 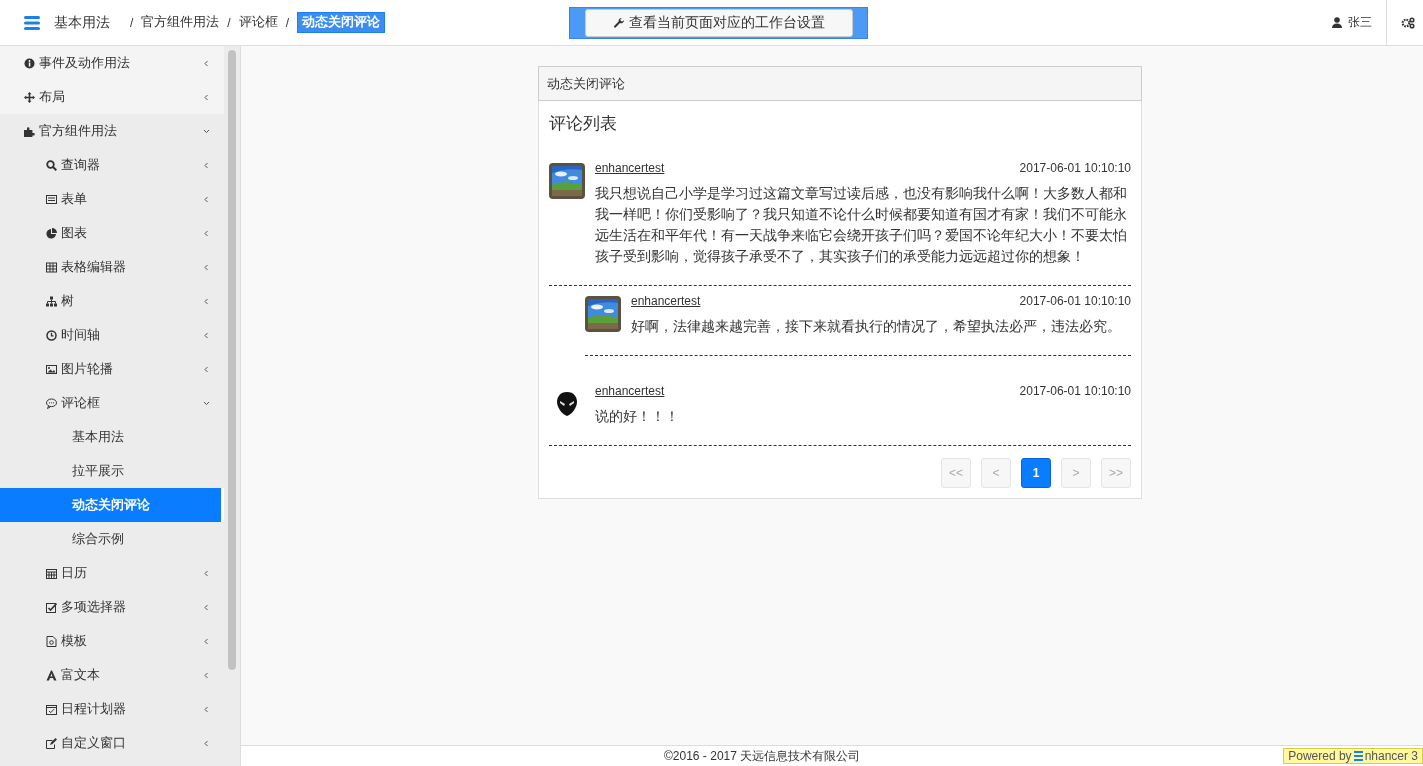 I want to click on sidebar-item: 查询器, so click(x=112, y=165).